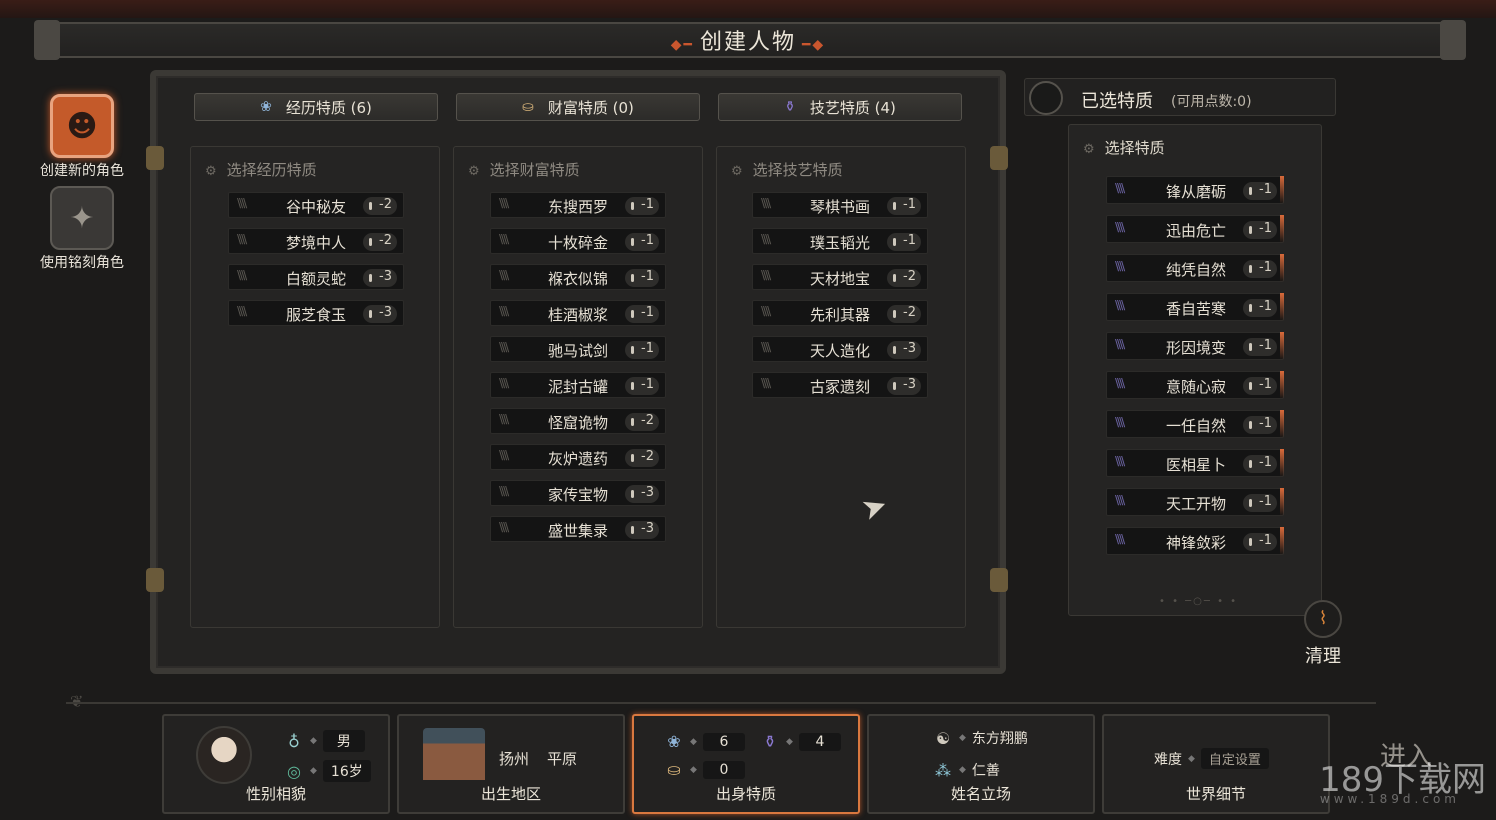 The height and width of the screenshot is (820, 1496). I want to click on use-engraved-character-button: ✦ 使用铭刻角色, so click(82, 229).